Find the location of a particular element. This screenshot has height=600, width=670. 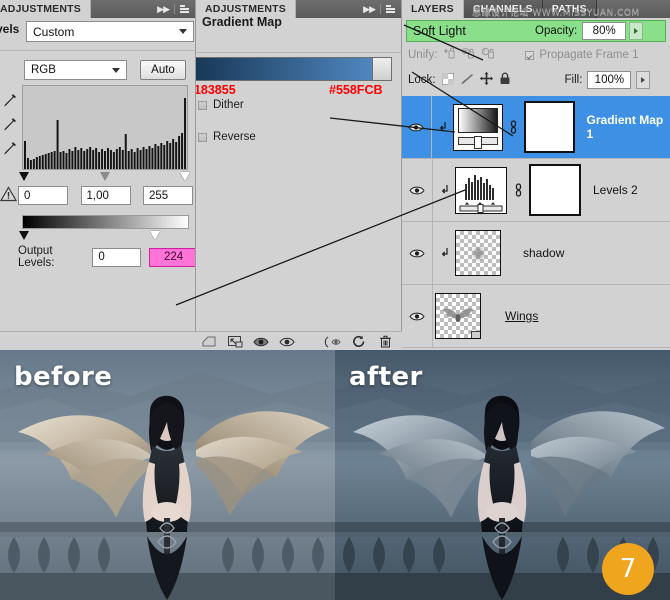

toggle-layer-visibility-icon is located at coordinates (261, 342).